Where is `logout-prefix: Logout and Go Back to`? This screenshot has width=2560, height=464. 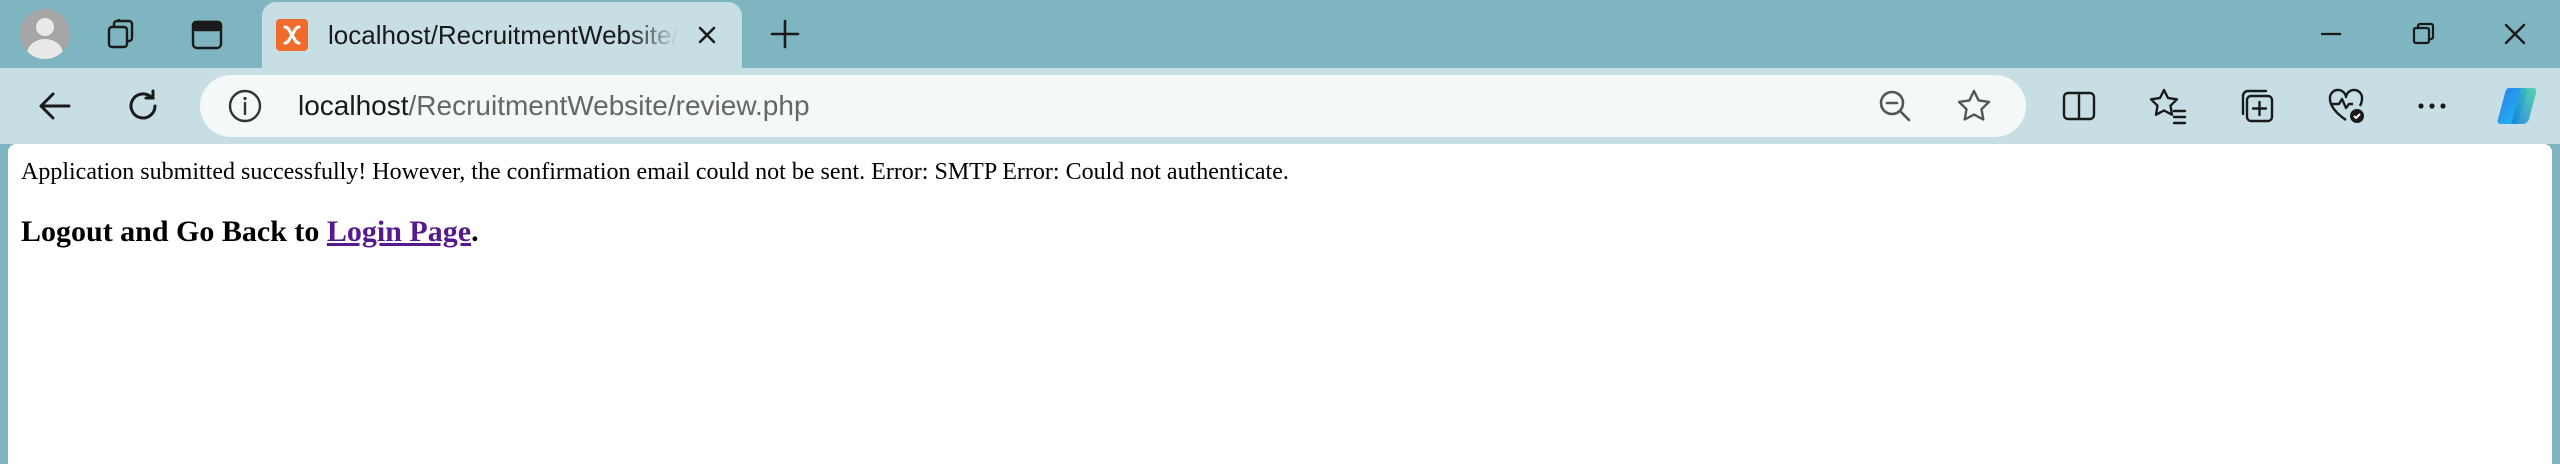 logout-prefix: Logout and Go Back to is located at coordinates (174, 231).